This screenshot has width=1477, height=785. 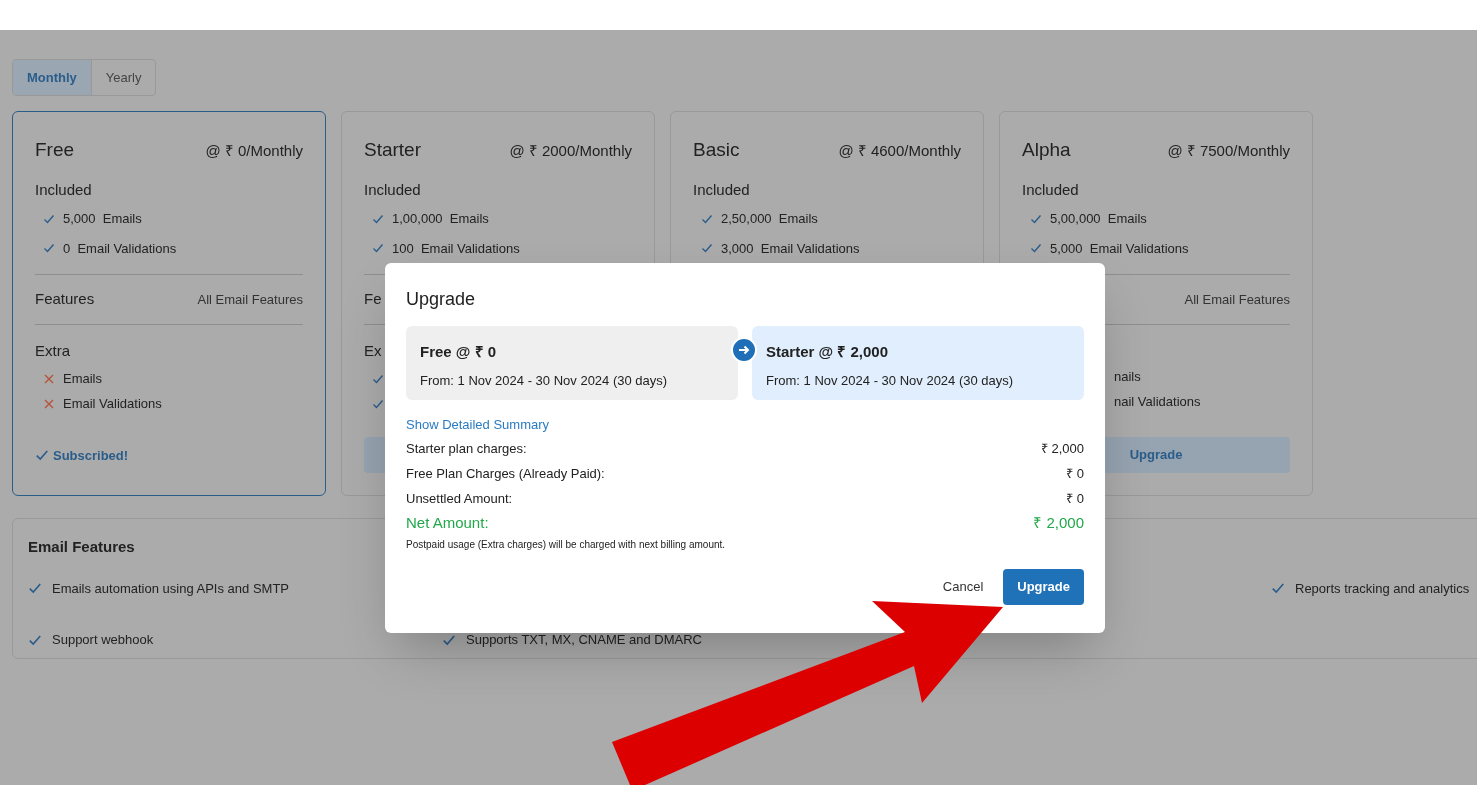 What do you see at coordinates (103, 640) in the screenshot?
I see `feature-item: Support webhook` at bounding box center [103, 640].